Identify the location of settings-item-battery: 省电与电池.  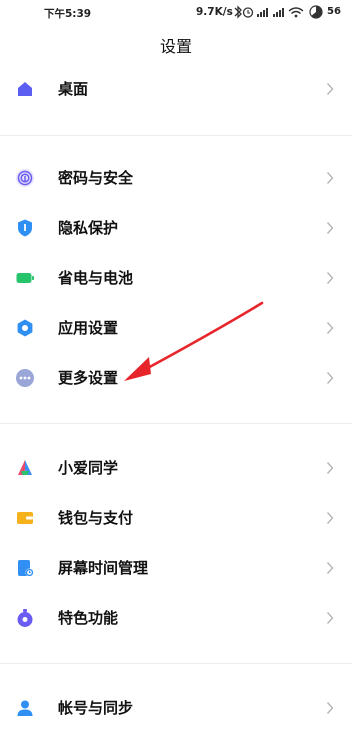
(176, 278).